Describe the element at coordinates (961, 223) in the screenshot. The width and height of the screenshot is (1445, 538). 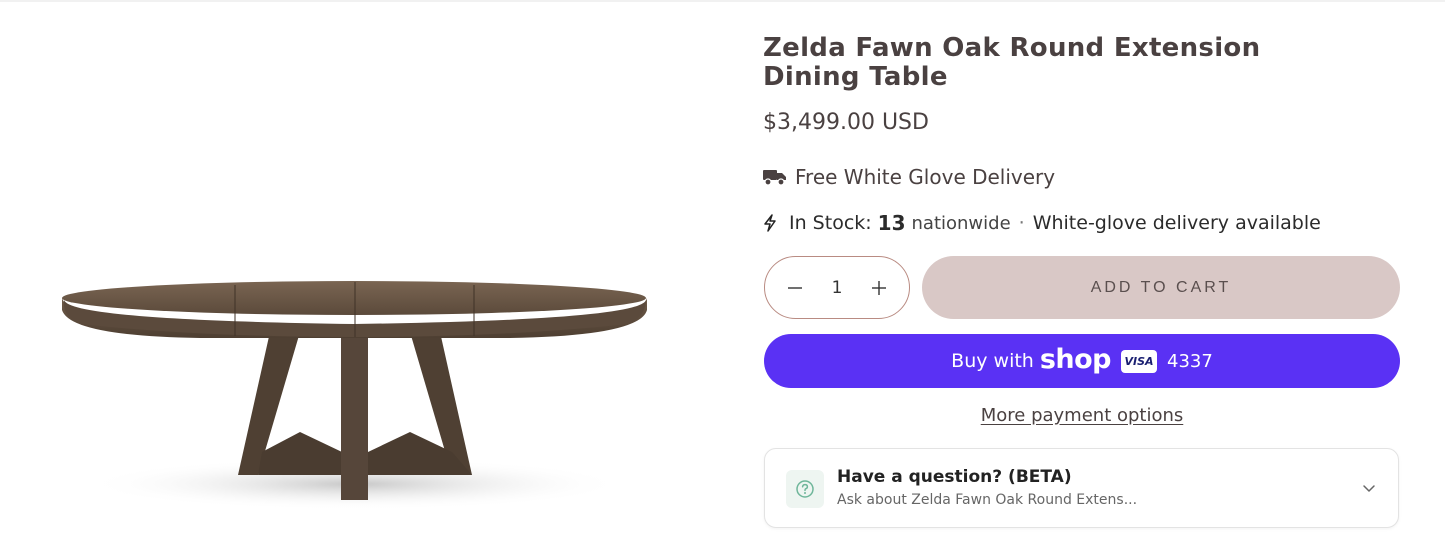
I see `stock-suffix: nationwide` at that location.